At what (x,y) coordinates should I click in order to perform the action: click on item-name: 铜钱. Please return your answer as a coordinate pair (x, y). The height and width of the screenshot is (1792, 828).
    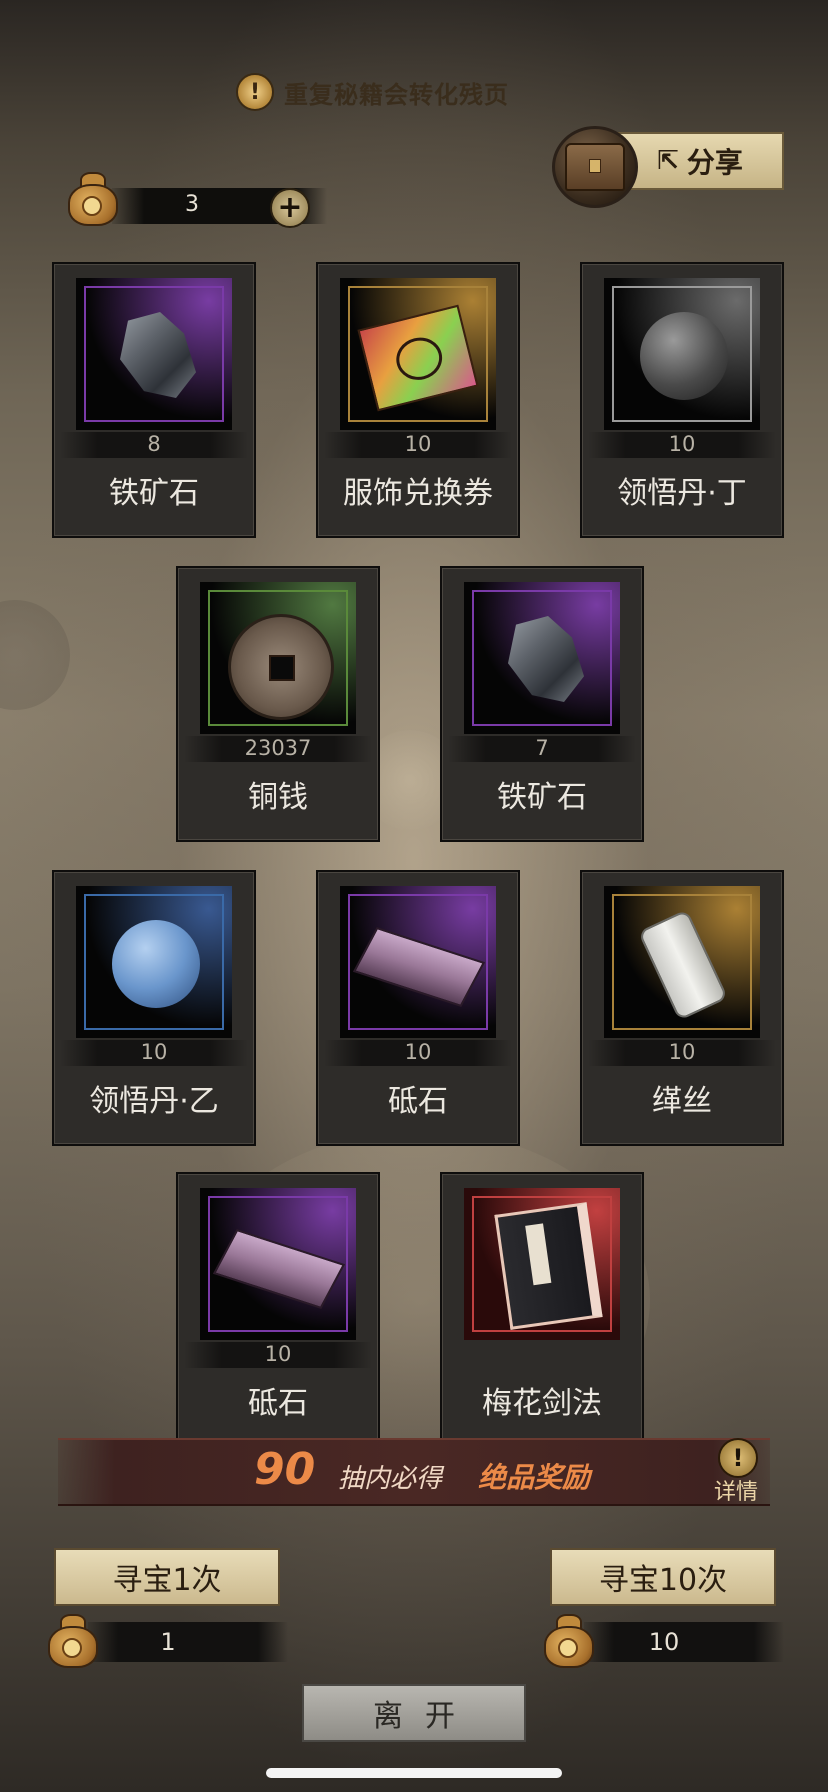
    Looking at the image, I should click on (278, 797).